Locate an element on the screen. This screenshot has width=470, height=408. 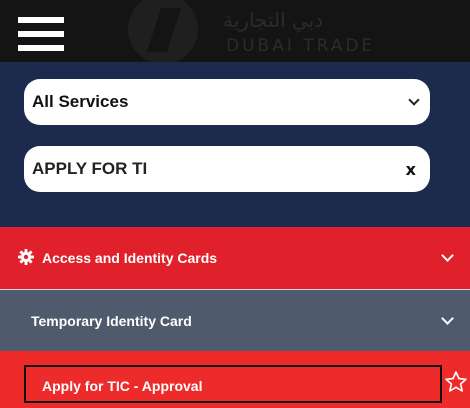
search-field: x is located at coordinates (227, 169).